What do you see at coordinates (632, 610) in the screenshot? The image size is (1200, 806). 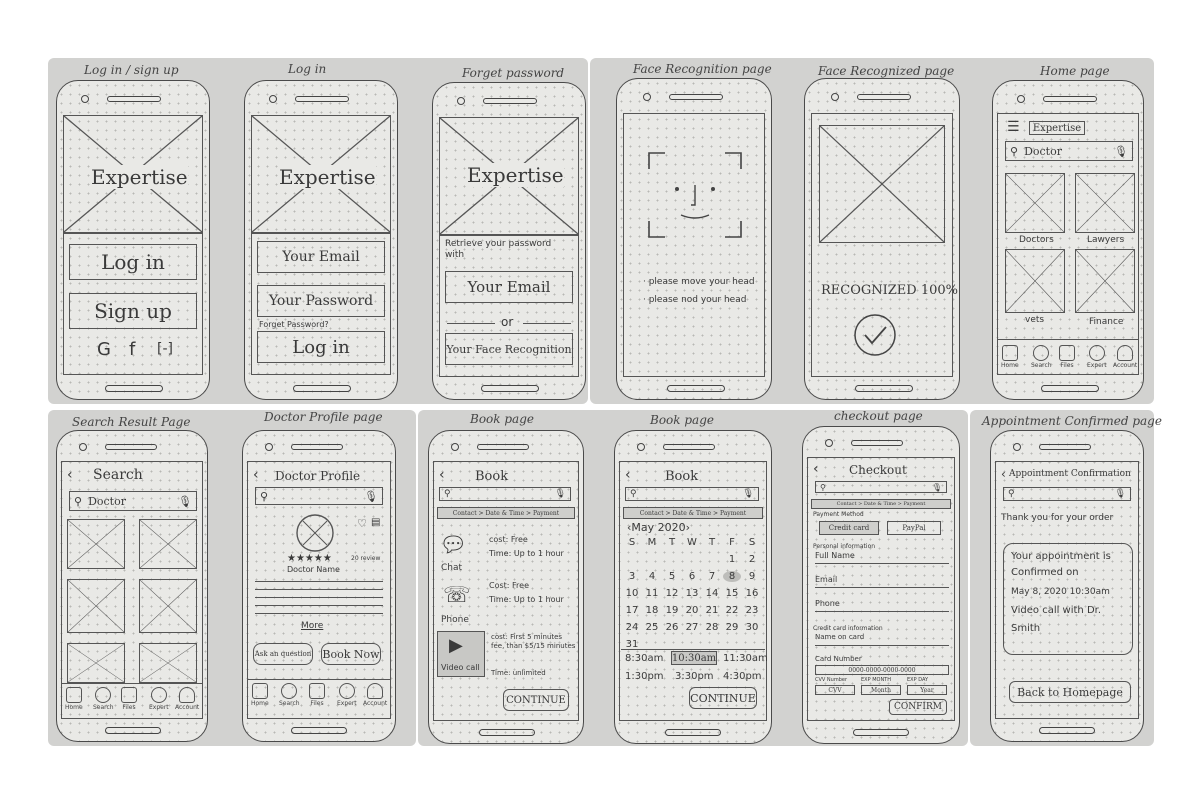 I see `calendar-day: 17` at bounding box center [632, 610].